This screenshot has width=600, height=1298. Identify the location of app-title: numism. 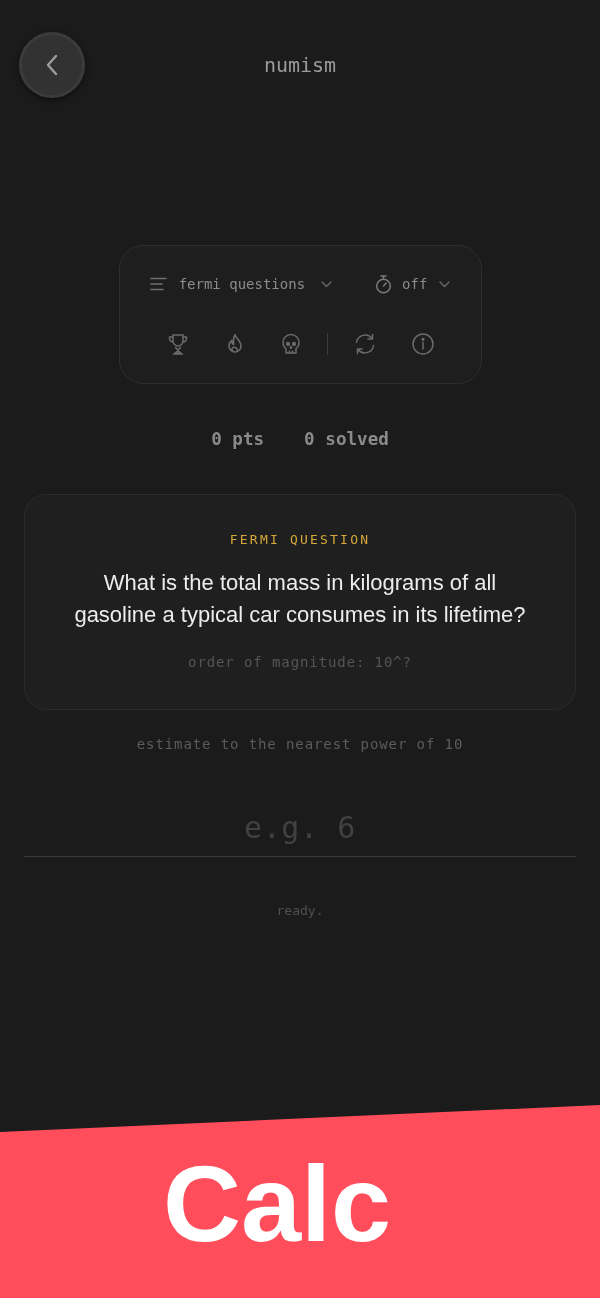
(300, 65).